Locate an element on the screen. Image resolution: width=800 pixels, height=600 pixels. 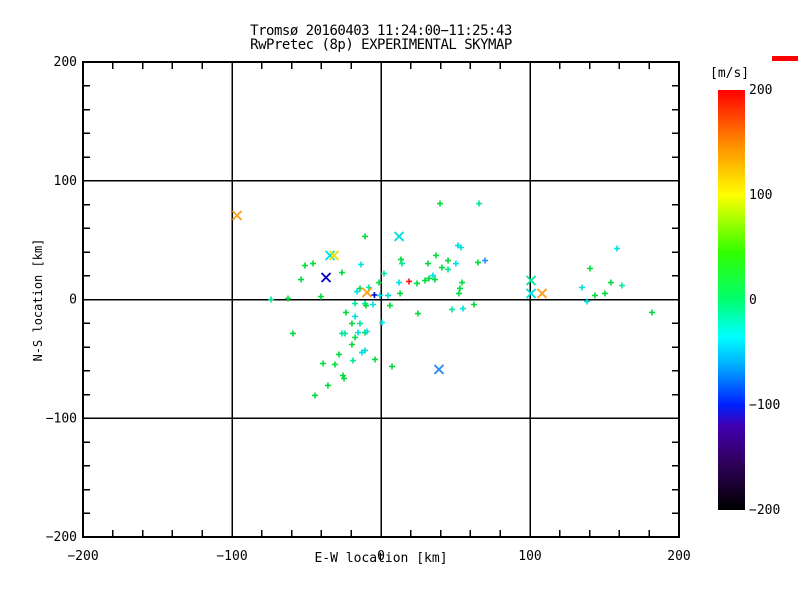
y-axis-label: N-S location [km] is located at coordinates (38, 300).